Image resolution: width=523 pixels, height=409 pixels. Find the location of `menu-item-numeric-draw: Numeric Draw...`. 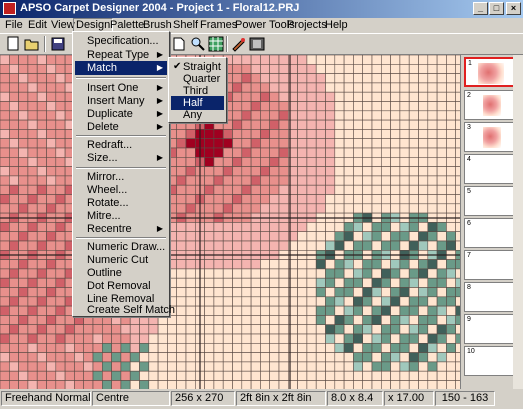

menu-item-numeric-draw: Numeric Draw... is located at coordinates (121, 247).